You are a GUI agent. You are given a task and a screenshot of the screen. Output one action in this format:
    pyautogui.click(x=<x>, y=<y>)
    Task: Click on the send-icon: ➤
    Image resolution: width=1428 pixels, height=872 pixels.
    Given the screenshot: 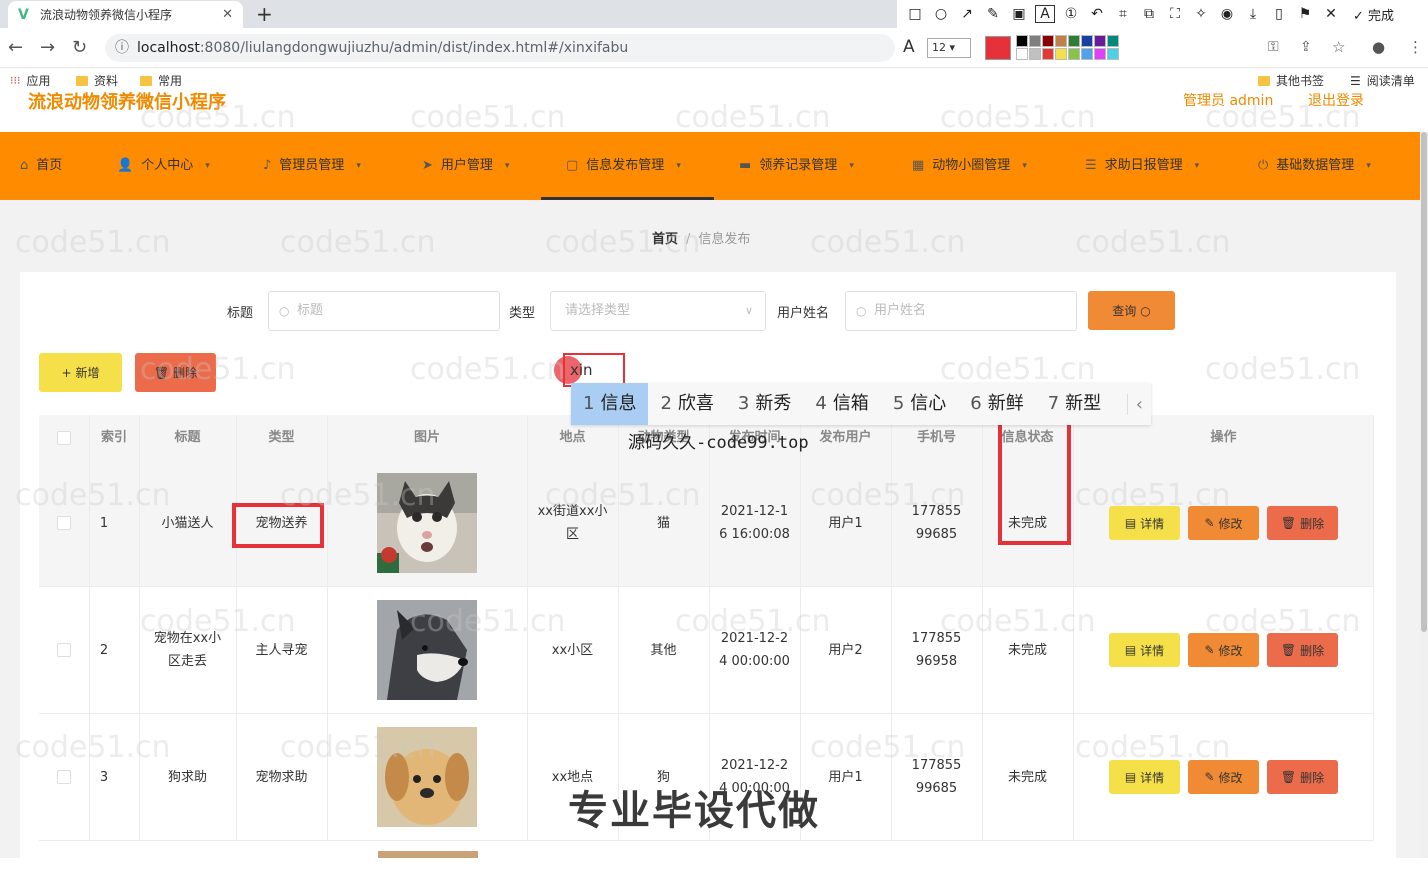 What is the action you would take?
    pyautogui.click(x=427, y=165)
    